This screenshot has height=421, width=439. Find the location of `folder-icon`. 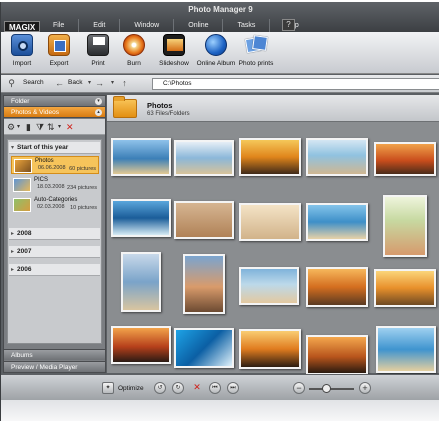

folder-icon is located at coordinates (125, 107).